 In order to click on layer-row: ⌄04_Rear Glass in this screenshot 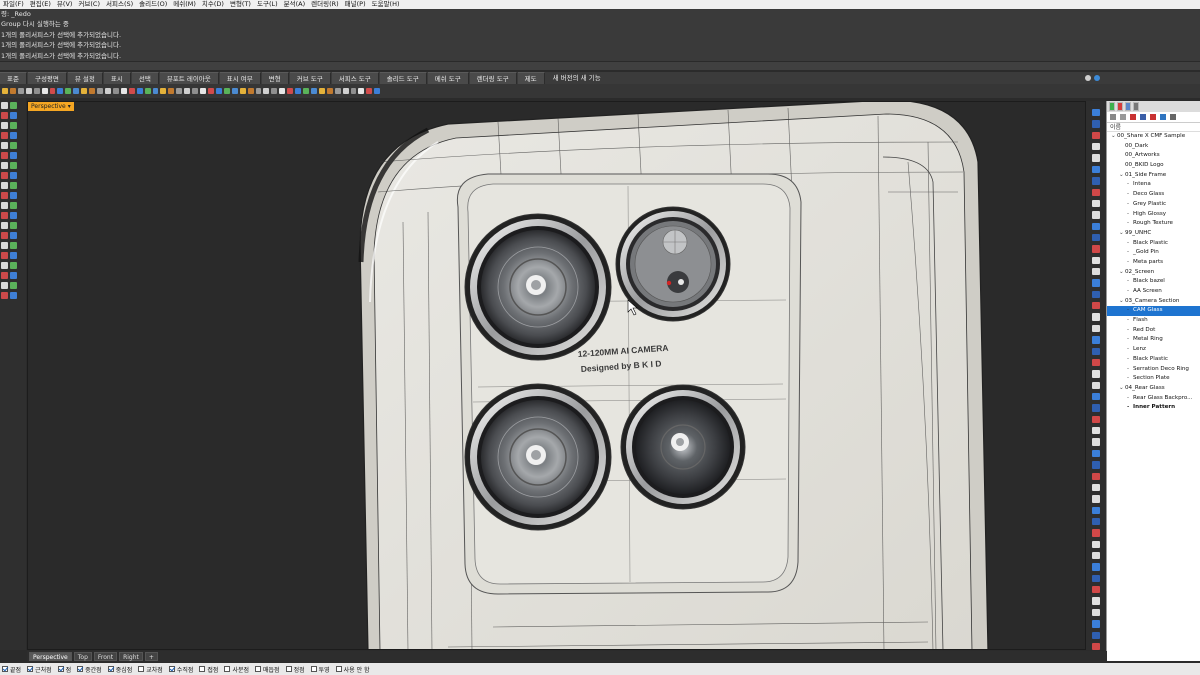, I will do `click(1153, 389)`.